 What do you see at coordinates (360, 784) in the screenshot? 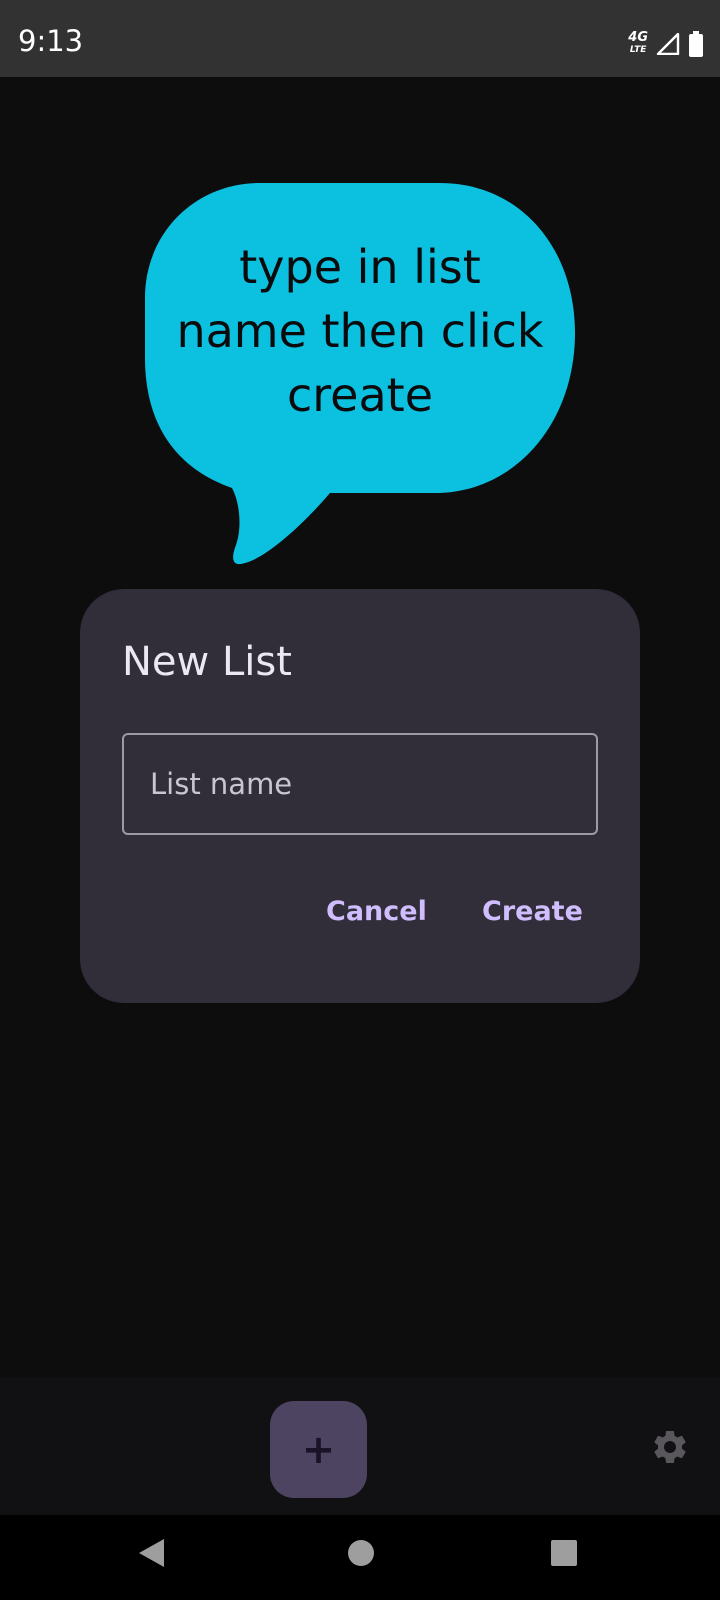
I see `list-name-input` at bounding box center [360, 784].